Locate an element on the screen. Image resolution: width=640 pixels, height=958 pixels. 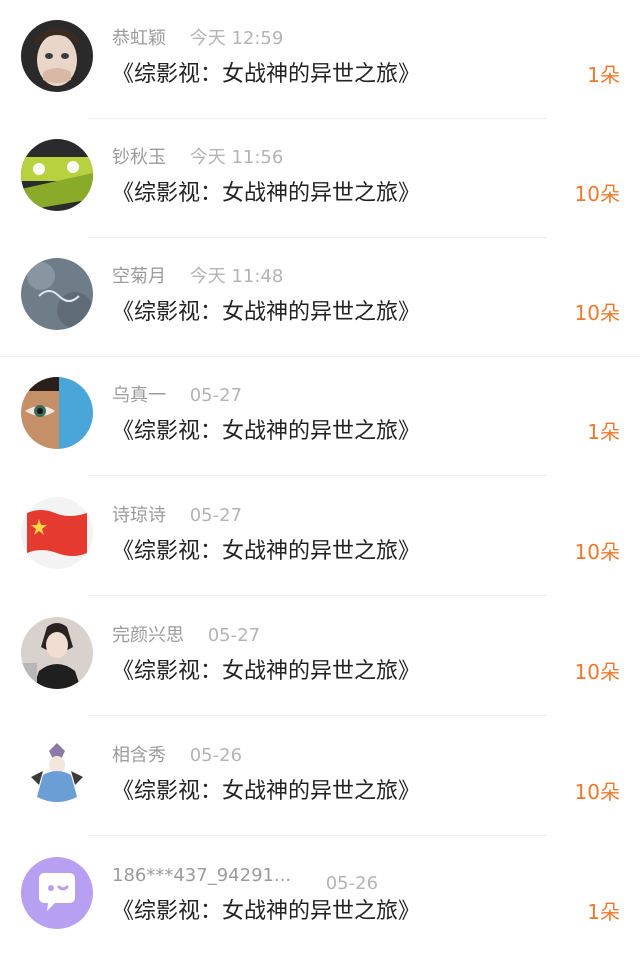
meta-line: 相含秀 05-26 is located at coordinates (177, 756).